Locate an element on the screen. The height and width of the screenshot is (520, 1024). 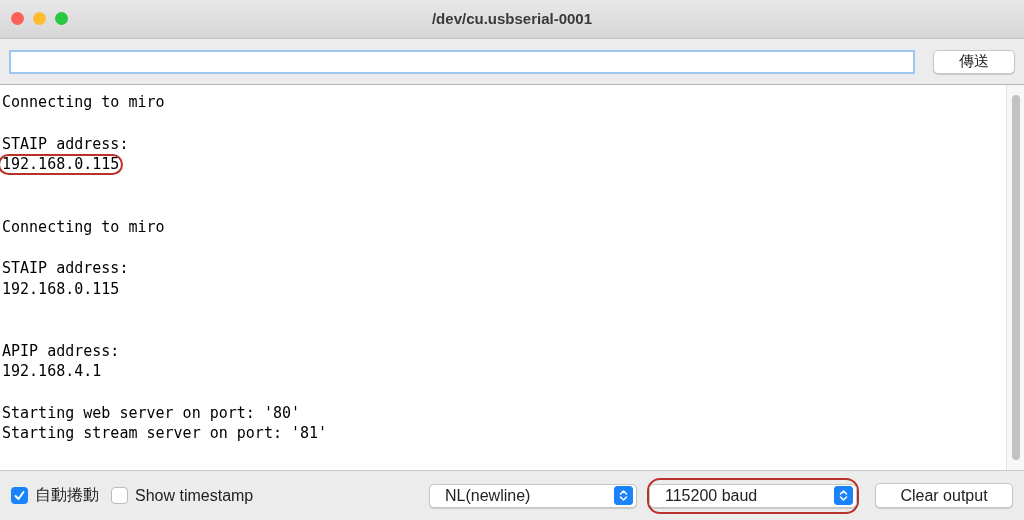
output-line: Starting stream server on port: '81' is located at coordinates (165, 434).